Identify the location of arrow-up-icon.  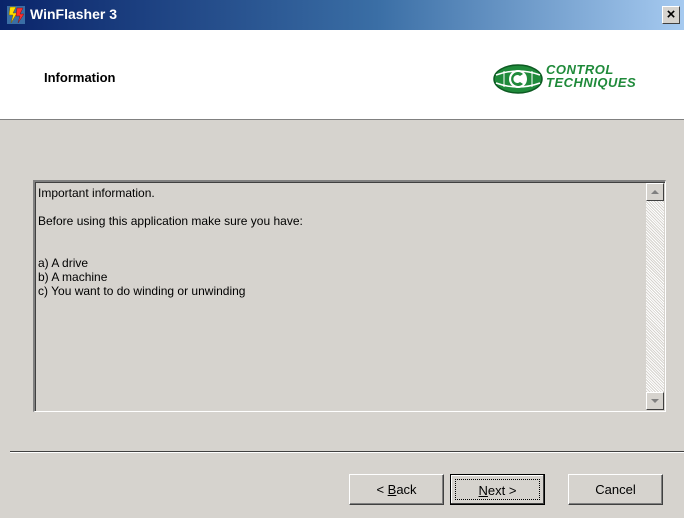
(655, 192).